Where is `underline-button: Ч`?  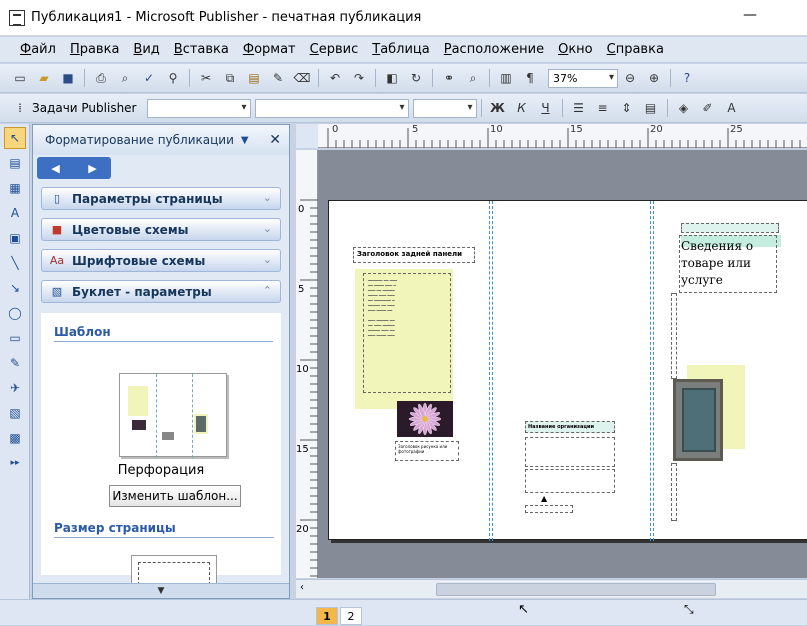
underline-button: Ч is located at coordinates (546, 108).